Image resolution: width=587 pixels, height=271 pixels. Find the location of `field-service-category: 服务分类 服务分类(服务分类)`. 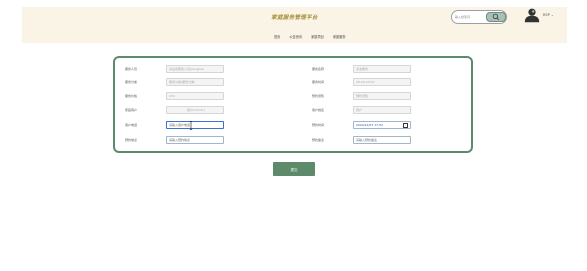

field-service-category: 服务分类 服务分类(服务分类) is located at coordinates (185, 82).